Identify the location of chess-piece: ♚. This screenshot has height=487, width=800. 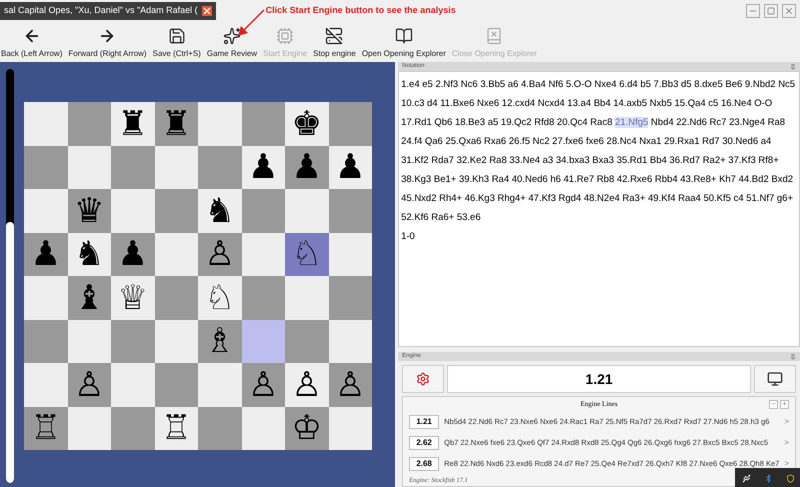
(307, 123).